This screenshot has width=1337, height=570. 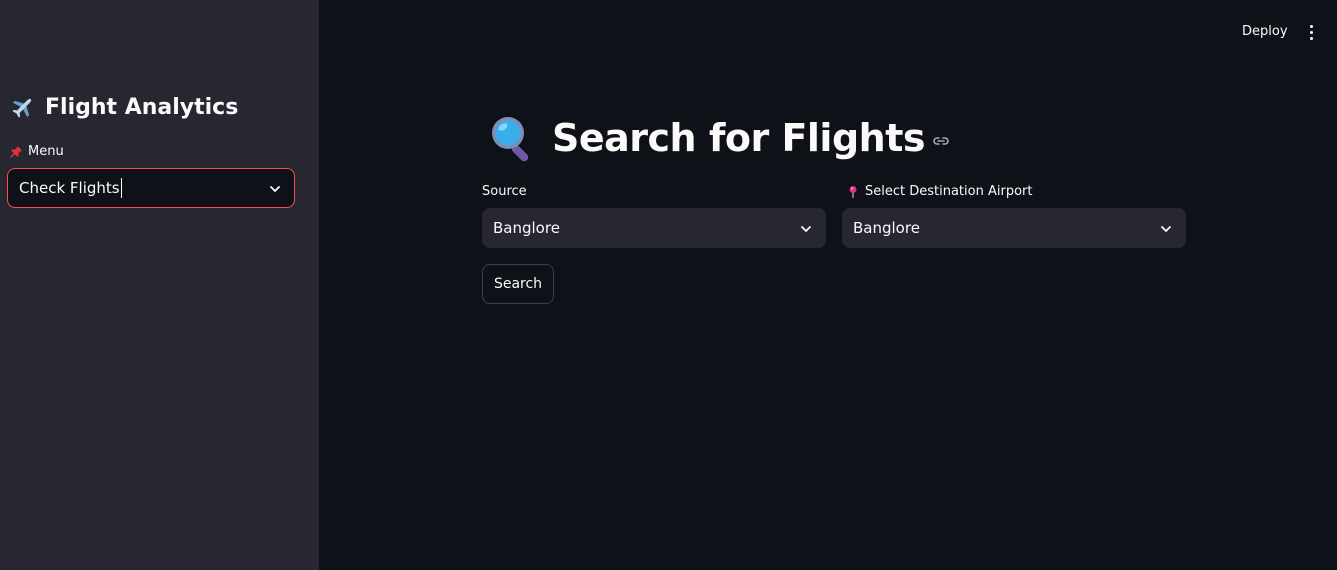 I want to click on airplane-icon, so click(x=23, y=107).